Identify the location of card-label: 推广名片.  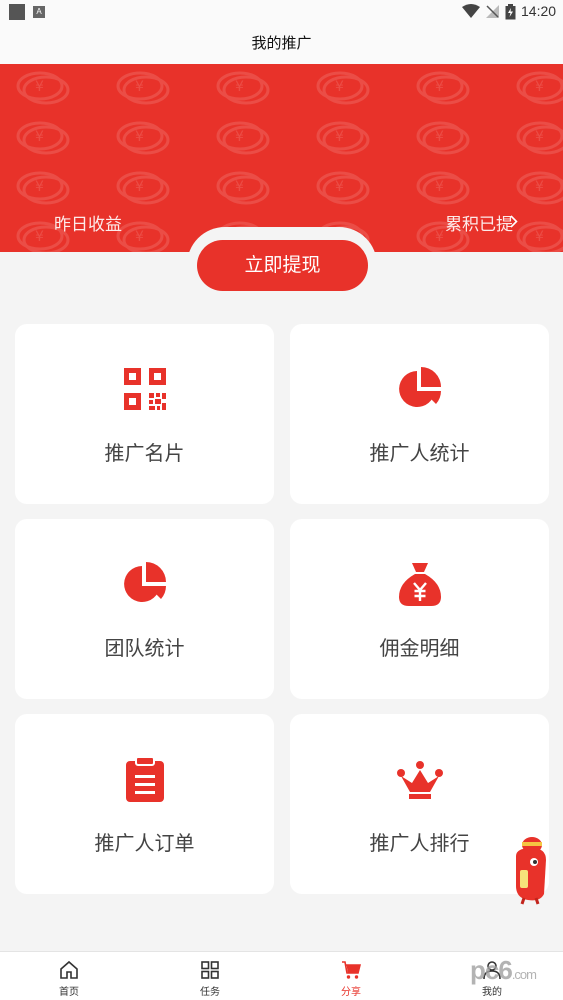
(144, 453).